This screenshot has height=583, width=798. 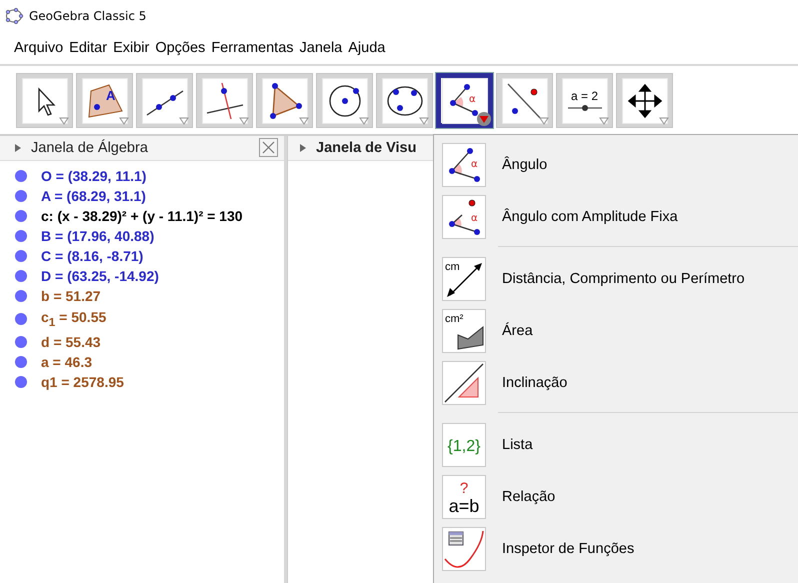 I want to click on menu-item: Inspetor de Funções, so click(x=616, y=549).